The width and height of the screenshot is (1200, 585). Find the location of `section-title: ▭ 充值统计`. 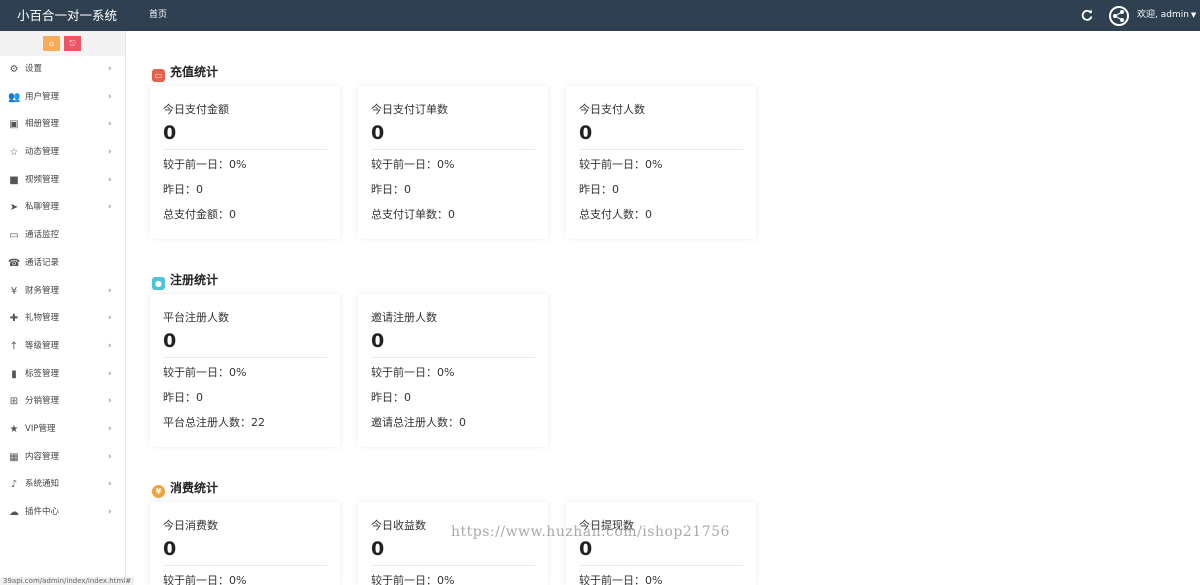

section-title: ▭ 充值统计 is located at coordinates (185, 73).